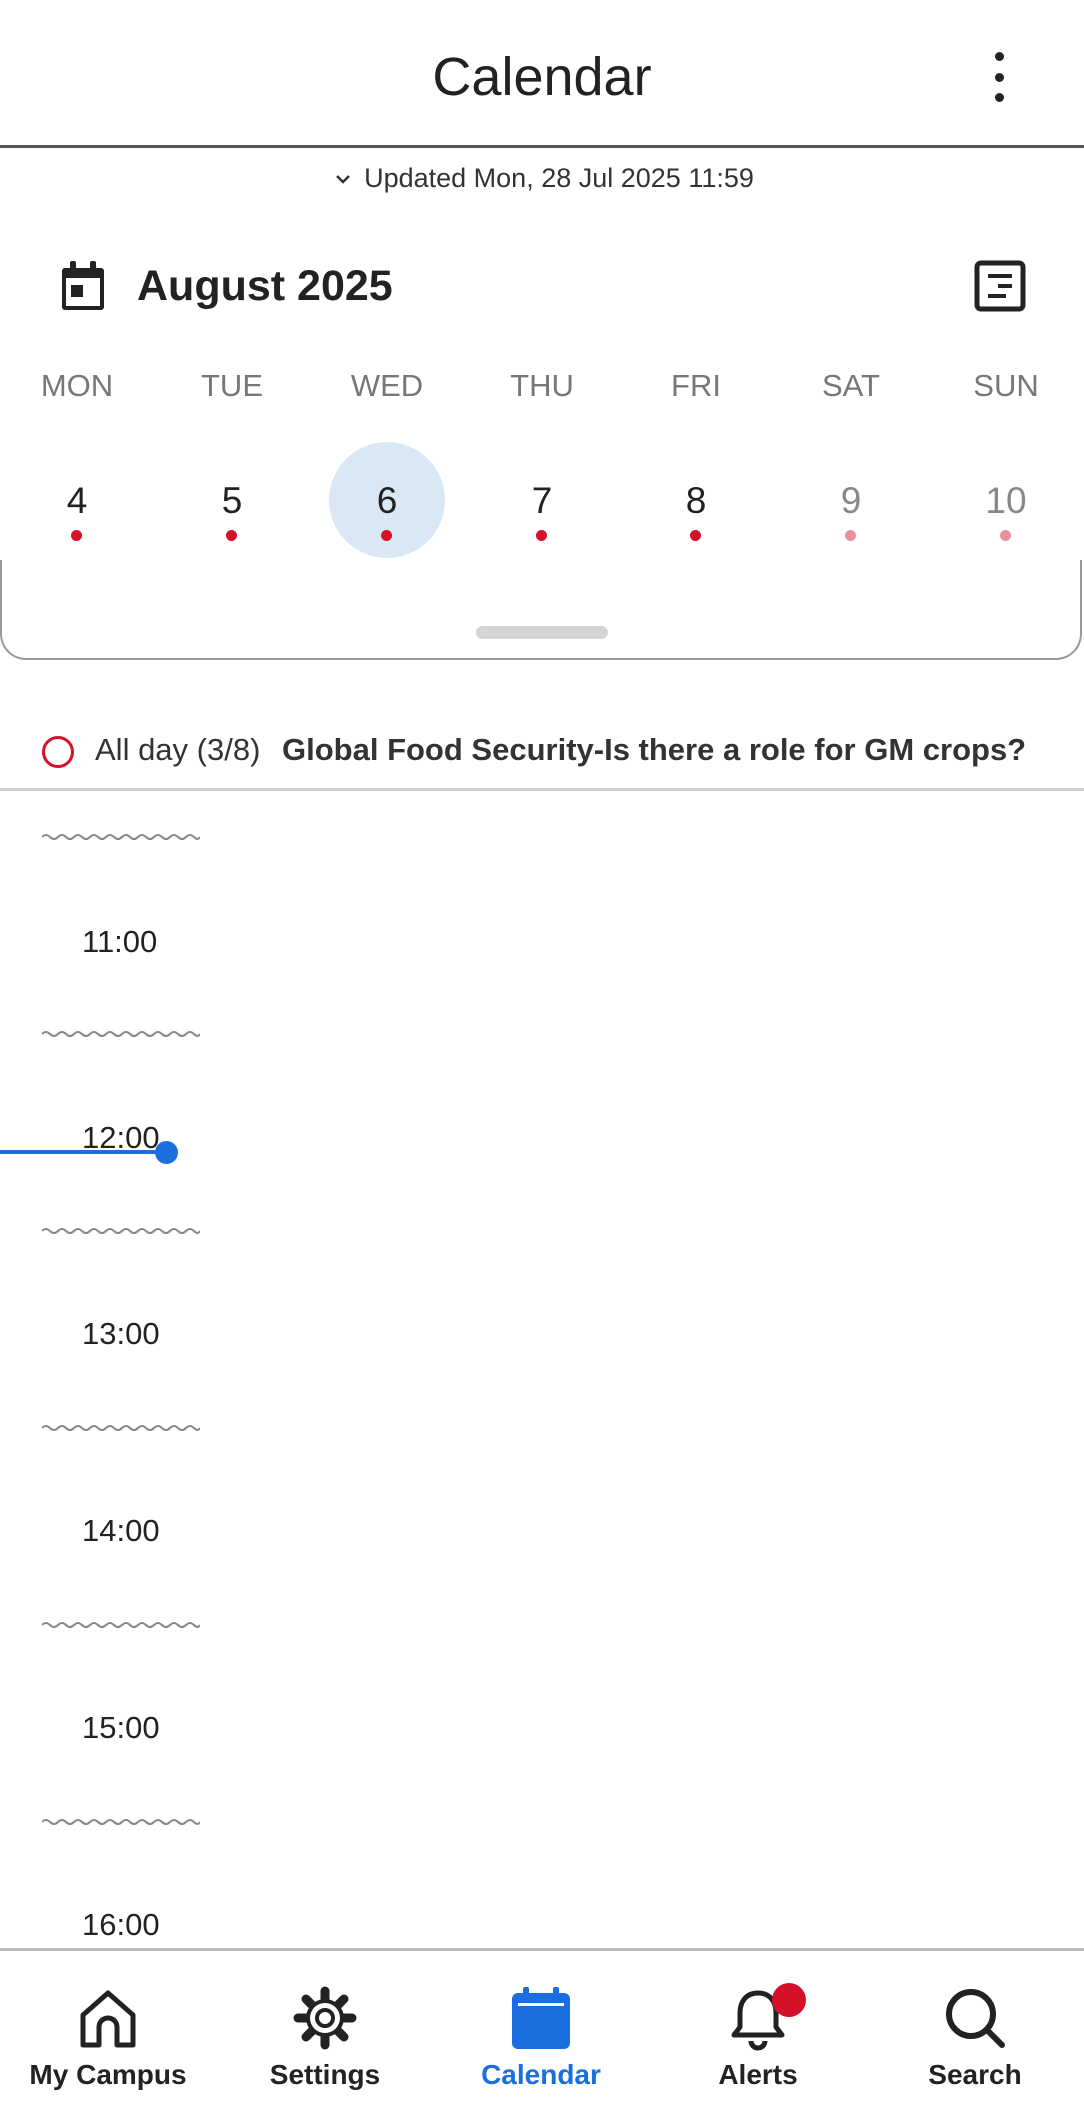 The image size is (1084, 2106). What do you see at coordinates (178, 749) in the screenshot?
I see `all-day-label: All day (3/8)` at bounding box center [178, 749].